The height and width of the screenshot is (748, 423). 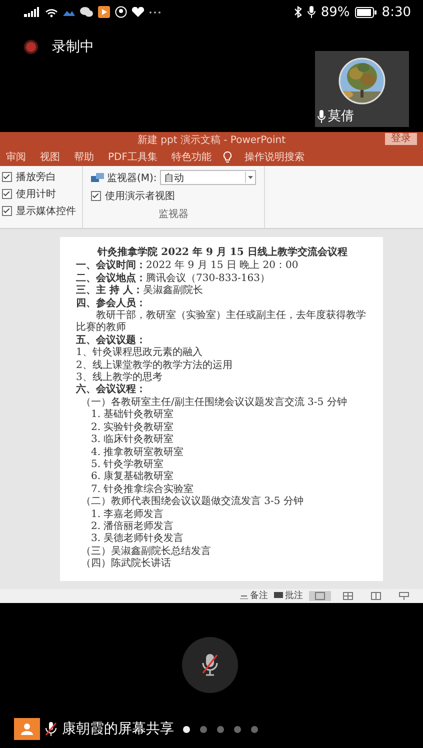 What do you see at coordinates (320, 595) in the screenshot?
I see `normal-view-icon` at bounding box center [320, 595].